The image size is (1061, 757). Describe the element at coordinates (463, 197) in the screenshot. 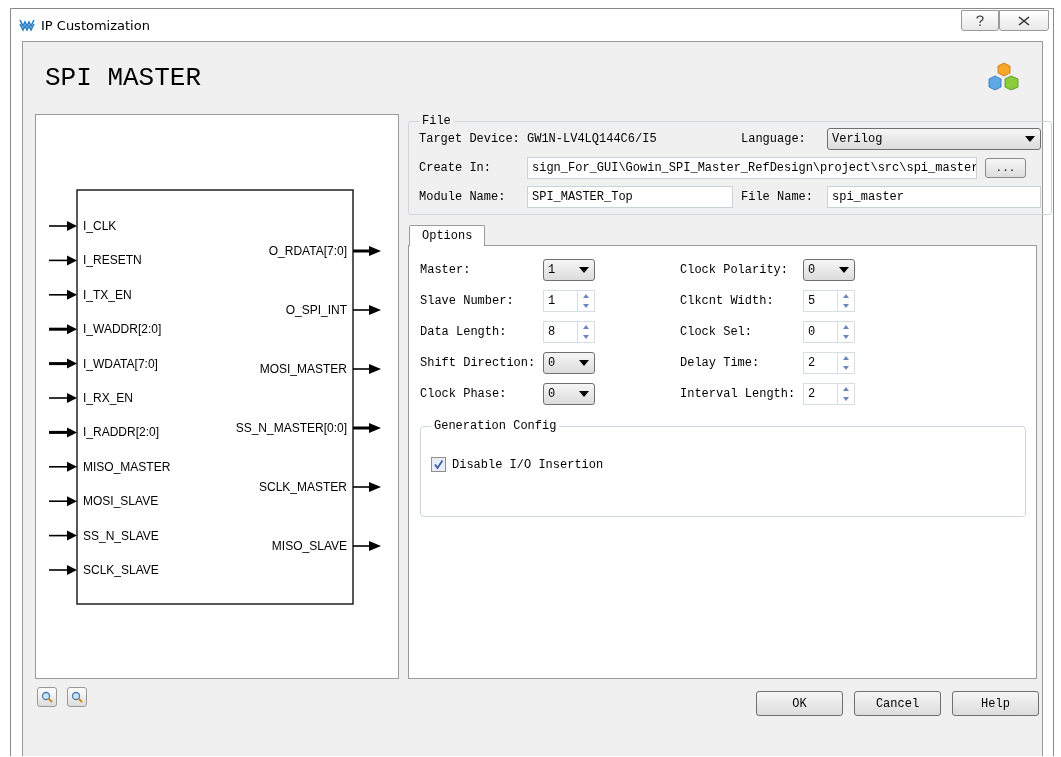

I see `field-label: Module Name:` at that location.